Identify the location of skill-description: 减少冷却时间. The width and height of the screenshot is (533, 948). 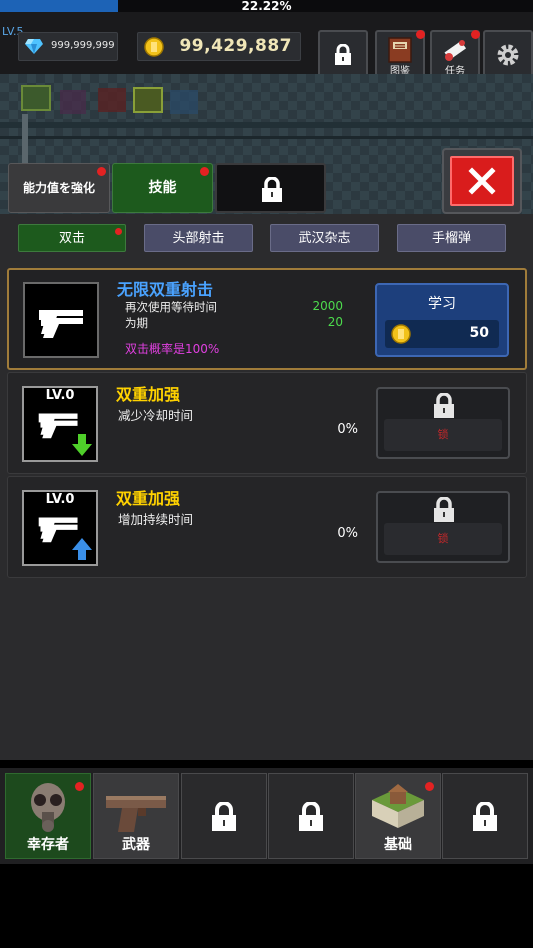
(156, 415).